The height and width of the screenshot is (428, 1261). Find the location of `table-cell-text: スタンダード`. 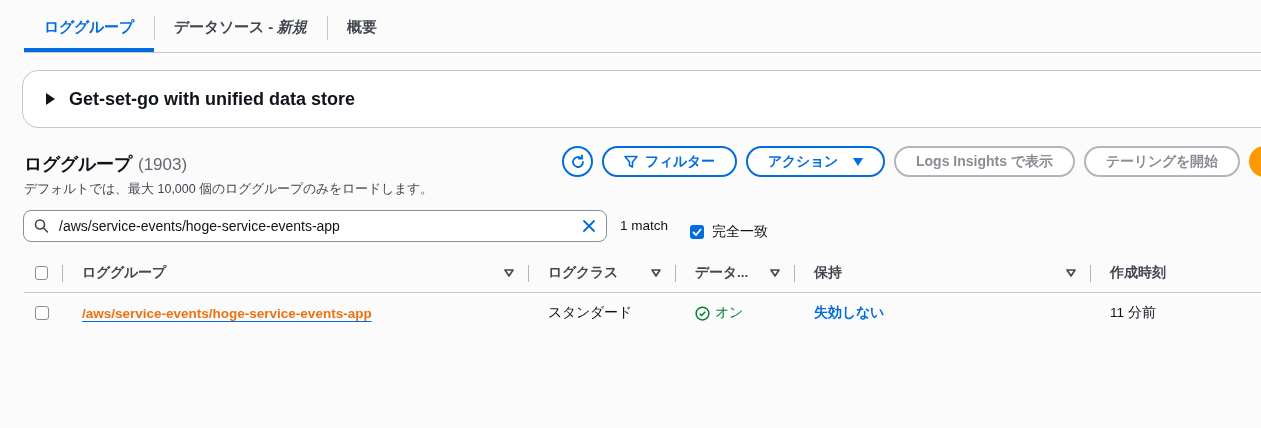

table-cell-text: スタンダード is located at coordinates (590, 313).